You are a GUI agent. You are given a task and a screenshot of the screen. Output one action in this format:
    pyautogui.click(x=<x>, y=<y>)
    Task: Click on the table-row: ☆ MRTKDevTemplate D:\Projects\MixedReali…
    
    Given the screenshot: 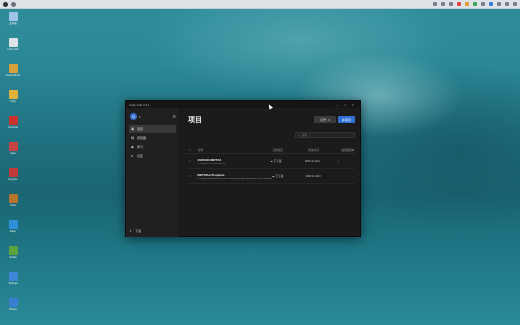 What is the action you would take?
    pyautogui.click(x=270, y=176)
    